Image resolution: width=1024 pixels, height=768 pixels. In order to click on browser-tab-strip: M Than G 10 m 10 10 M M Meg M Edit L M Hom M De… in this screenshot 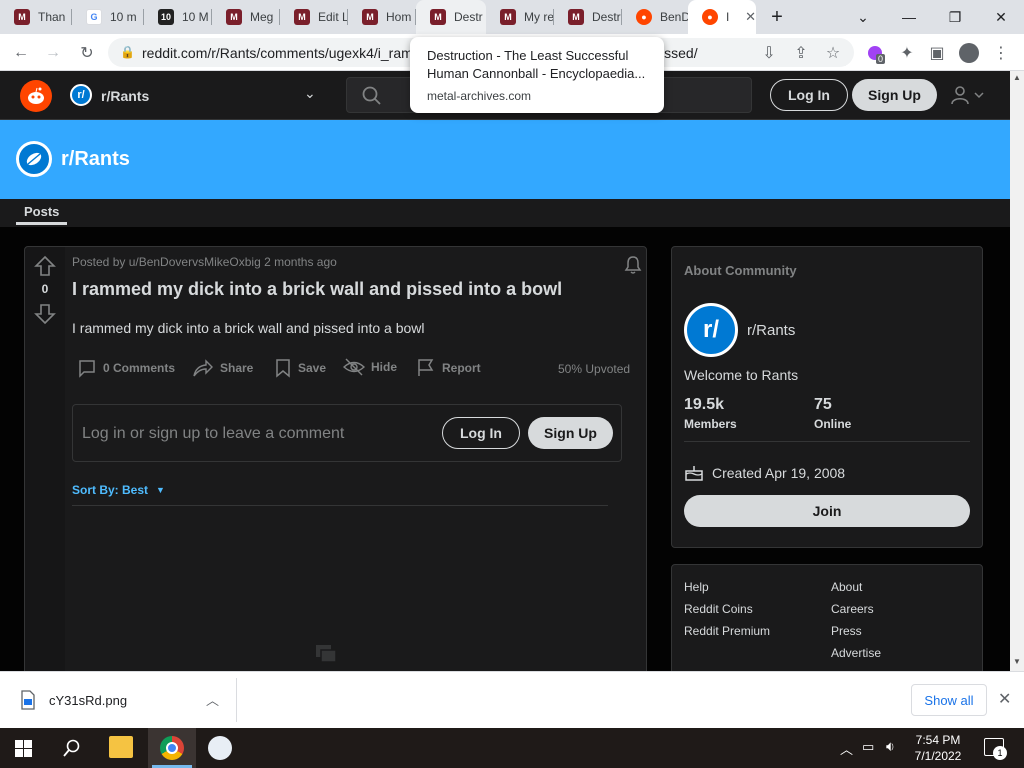, I will do `click(512, 17)`.